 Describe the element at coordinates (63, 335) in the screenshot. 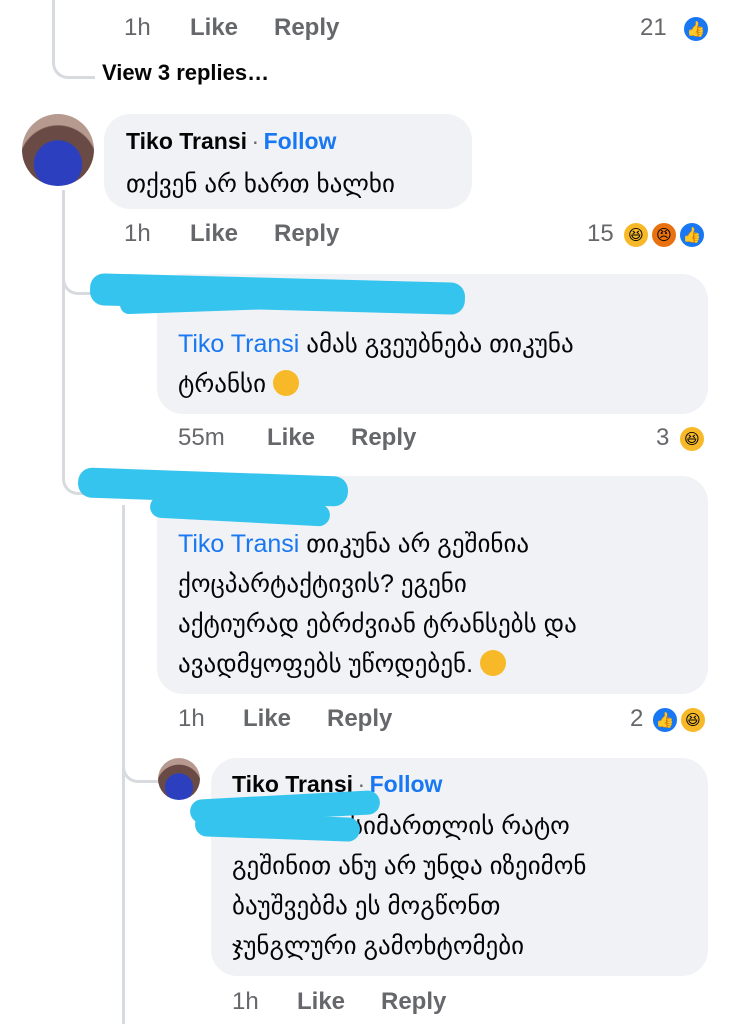

I see `thread-line` at that location.